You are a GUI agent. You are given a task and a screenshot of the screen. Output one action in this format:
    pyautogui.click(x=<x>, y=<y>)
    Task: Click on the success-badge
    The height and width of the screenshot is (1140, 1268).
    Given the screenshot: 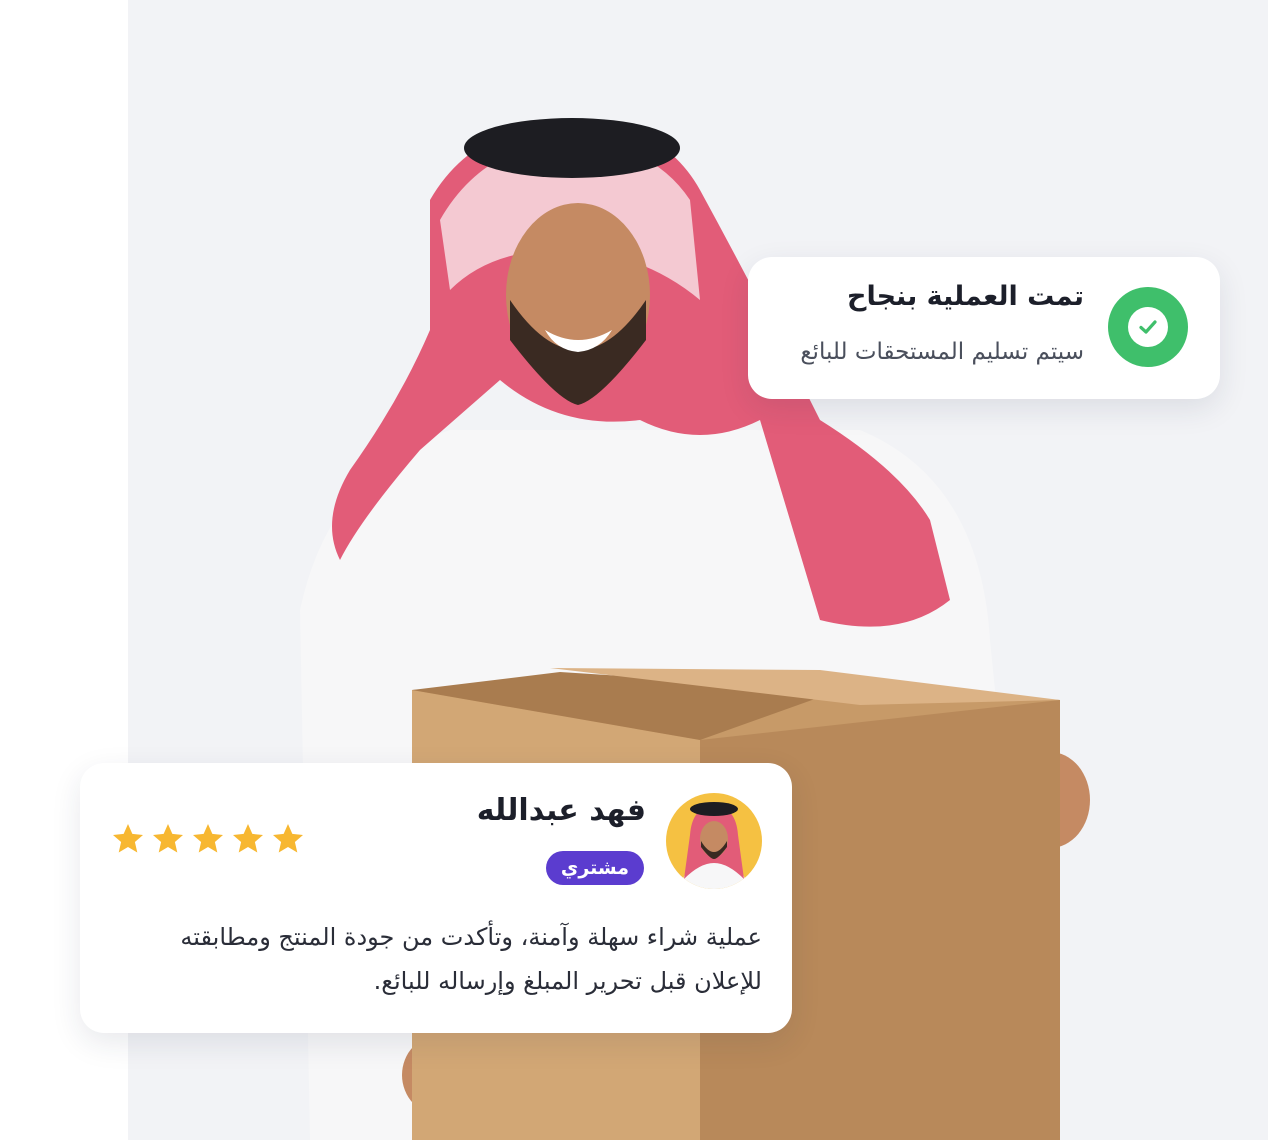 What is the action you would take?
    pyautogui.click(x=1148, y=327)
    